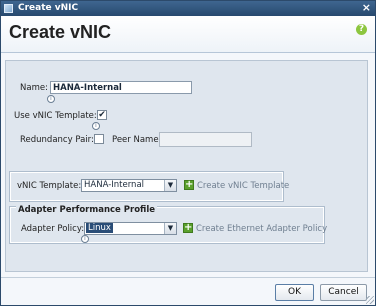  What do you see at coordinates (261, 229) in the screenshot?
I see `create-ethernet-adapter-policy-link: Create Ethernet Adapter Policy` at bounding box center [261, 229].